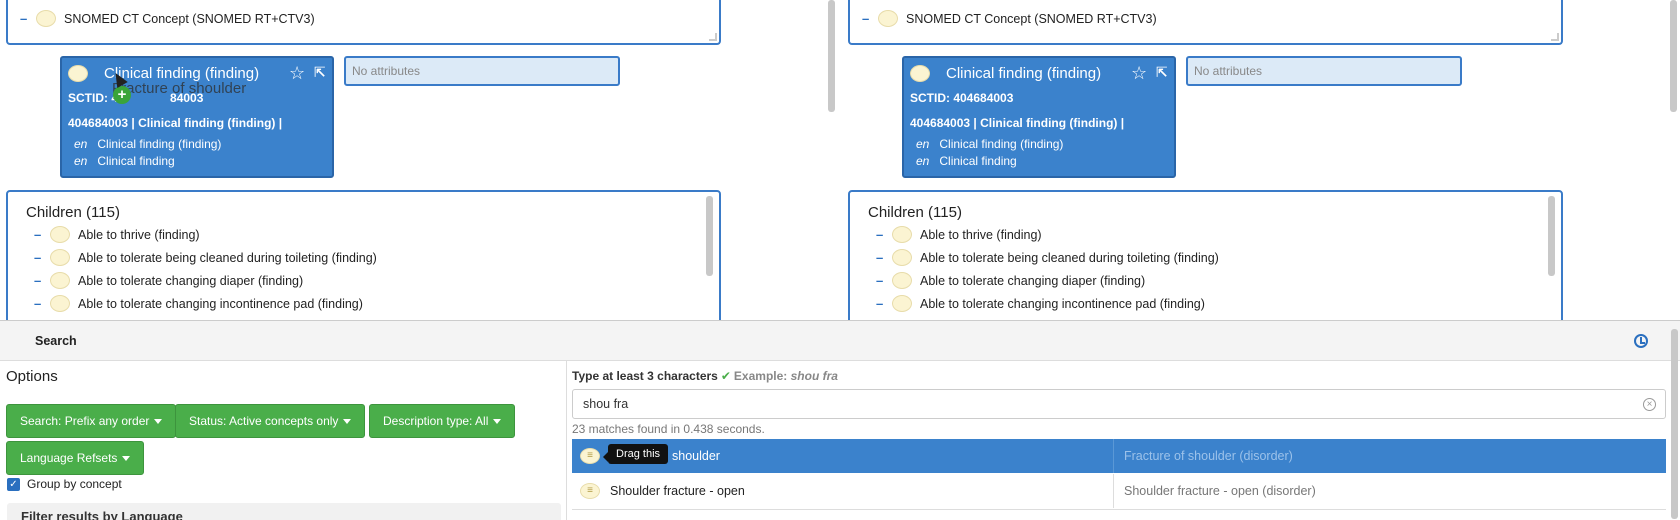 The height and width of the screenshot is (520, 1680). What do you see at coordinates (102, 514) in the screenshot?
I see `filter-language-heading: Filter results by Language` at bounding box center [102, 514].